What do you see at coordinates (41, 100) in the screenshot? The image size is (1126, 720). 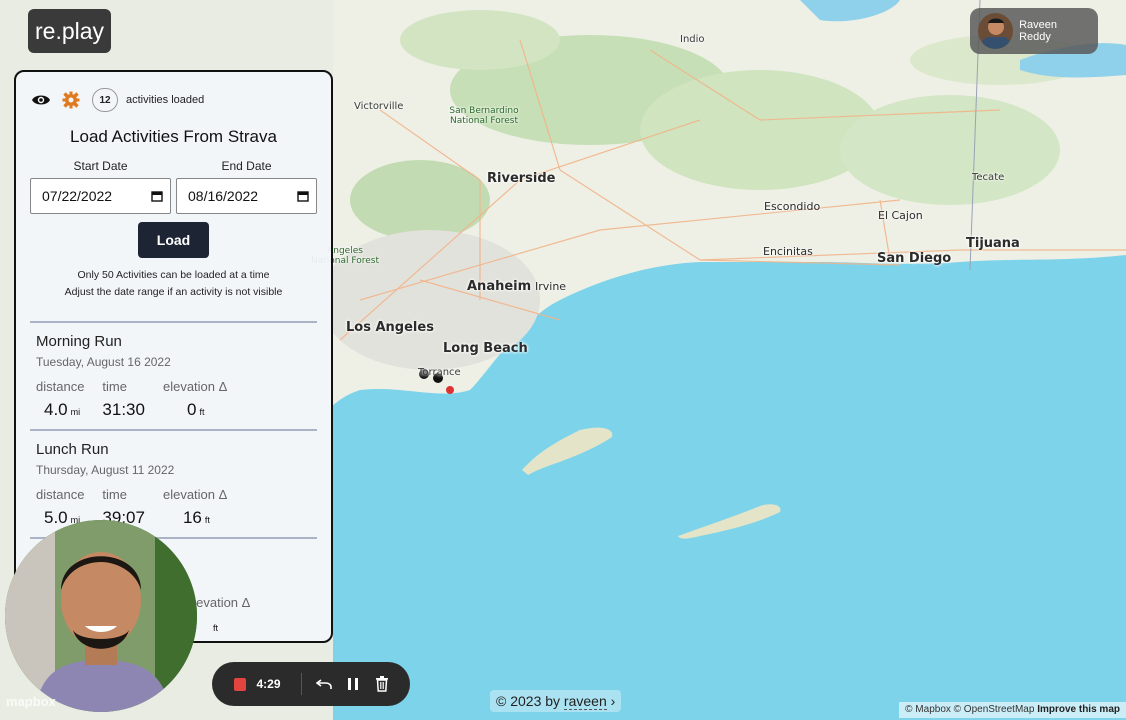 I see `eye-icon` at bounding box center [41, 100].